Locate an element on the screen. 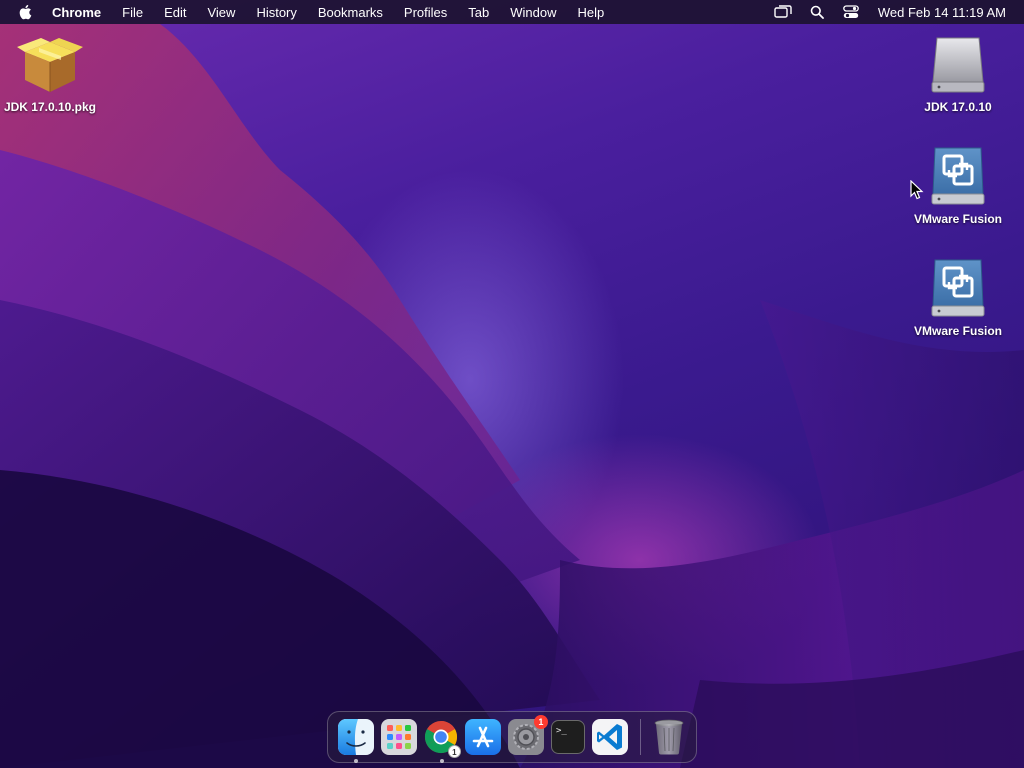 The height and width of the screenshot is (768, 1024). menu-bar-clock: Wed Feb 14 11:19 AM is located at coordinates (942, 12).